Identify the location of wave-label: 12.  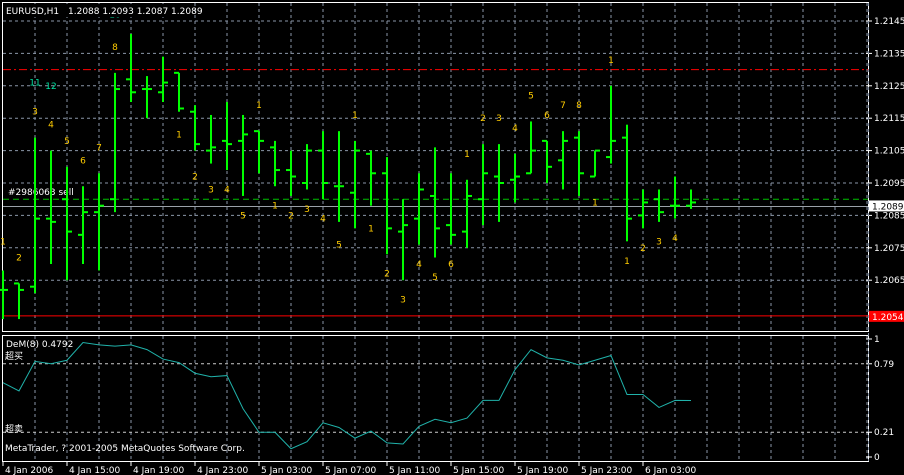
(50, 87).